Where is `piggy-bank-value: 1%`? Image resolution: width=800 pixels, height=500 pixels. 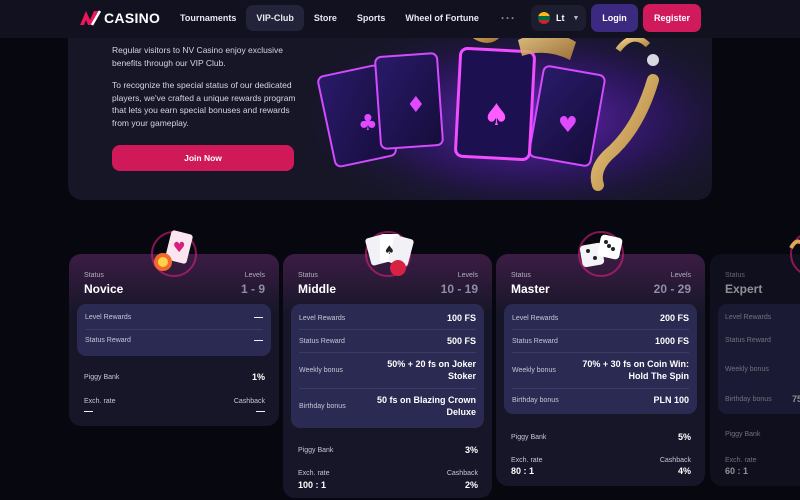 piggy-bank-value: 1% is located at coordinates (258, 377).